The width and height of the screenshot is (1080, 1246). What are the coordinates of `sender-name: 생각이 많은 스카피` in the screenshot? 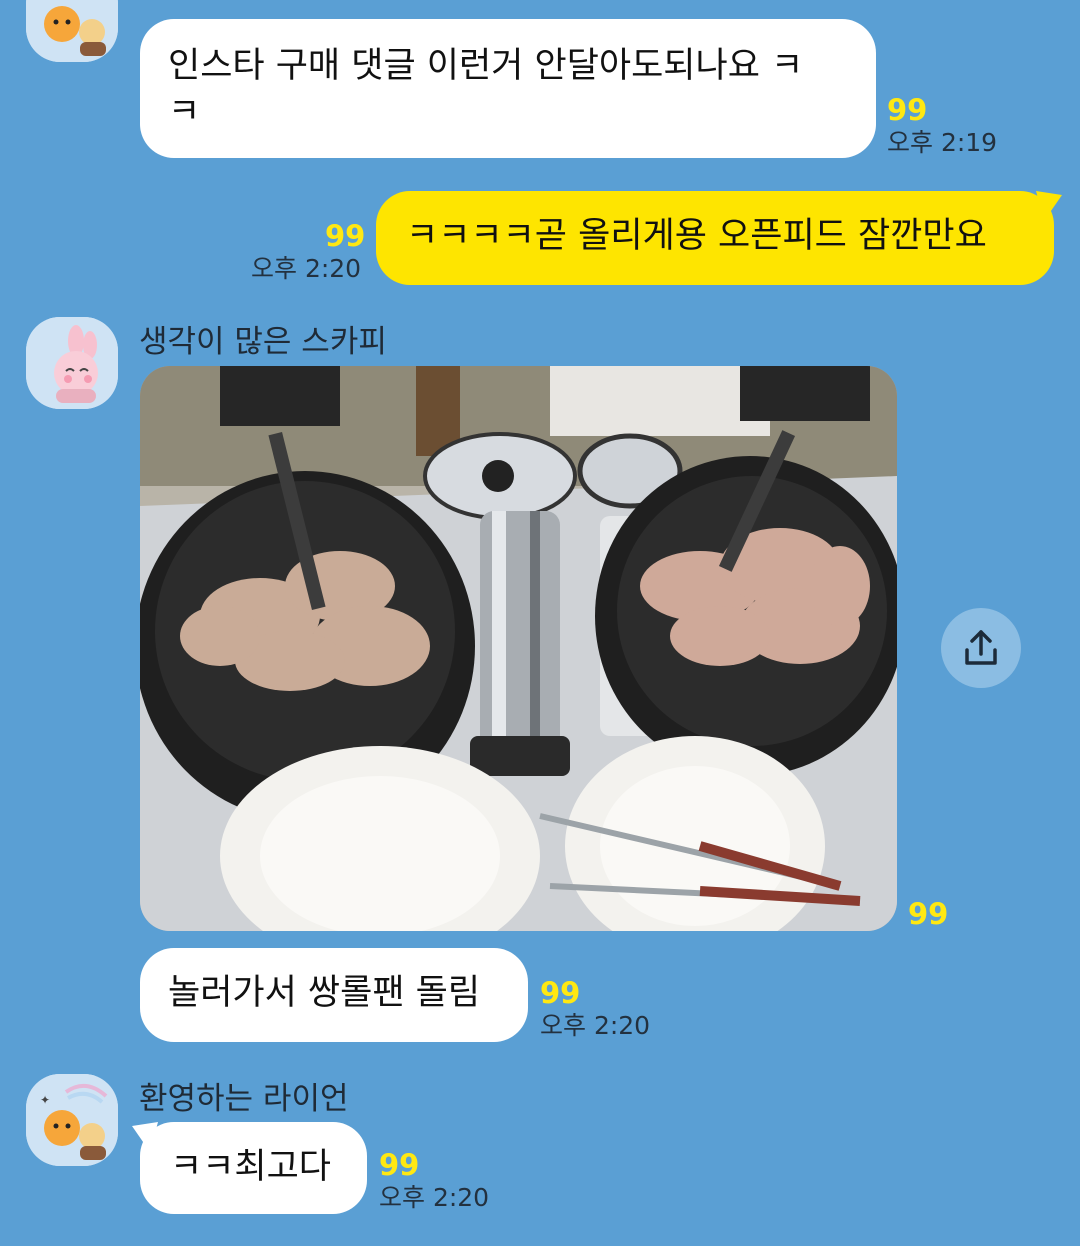 It's located at (263, 342).